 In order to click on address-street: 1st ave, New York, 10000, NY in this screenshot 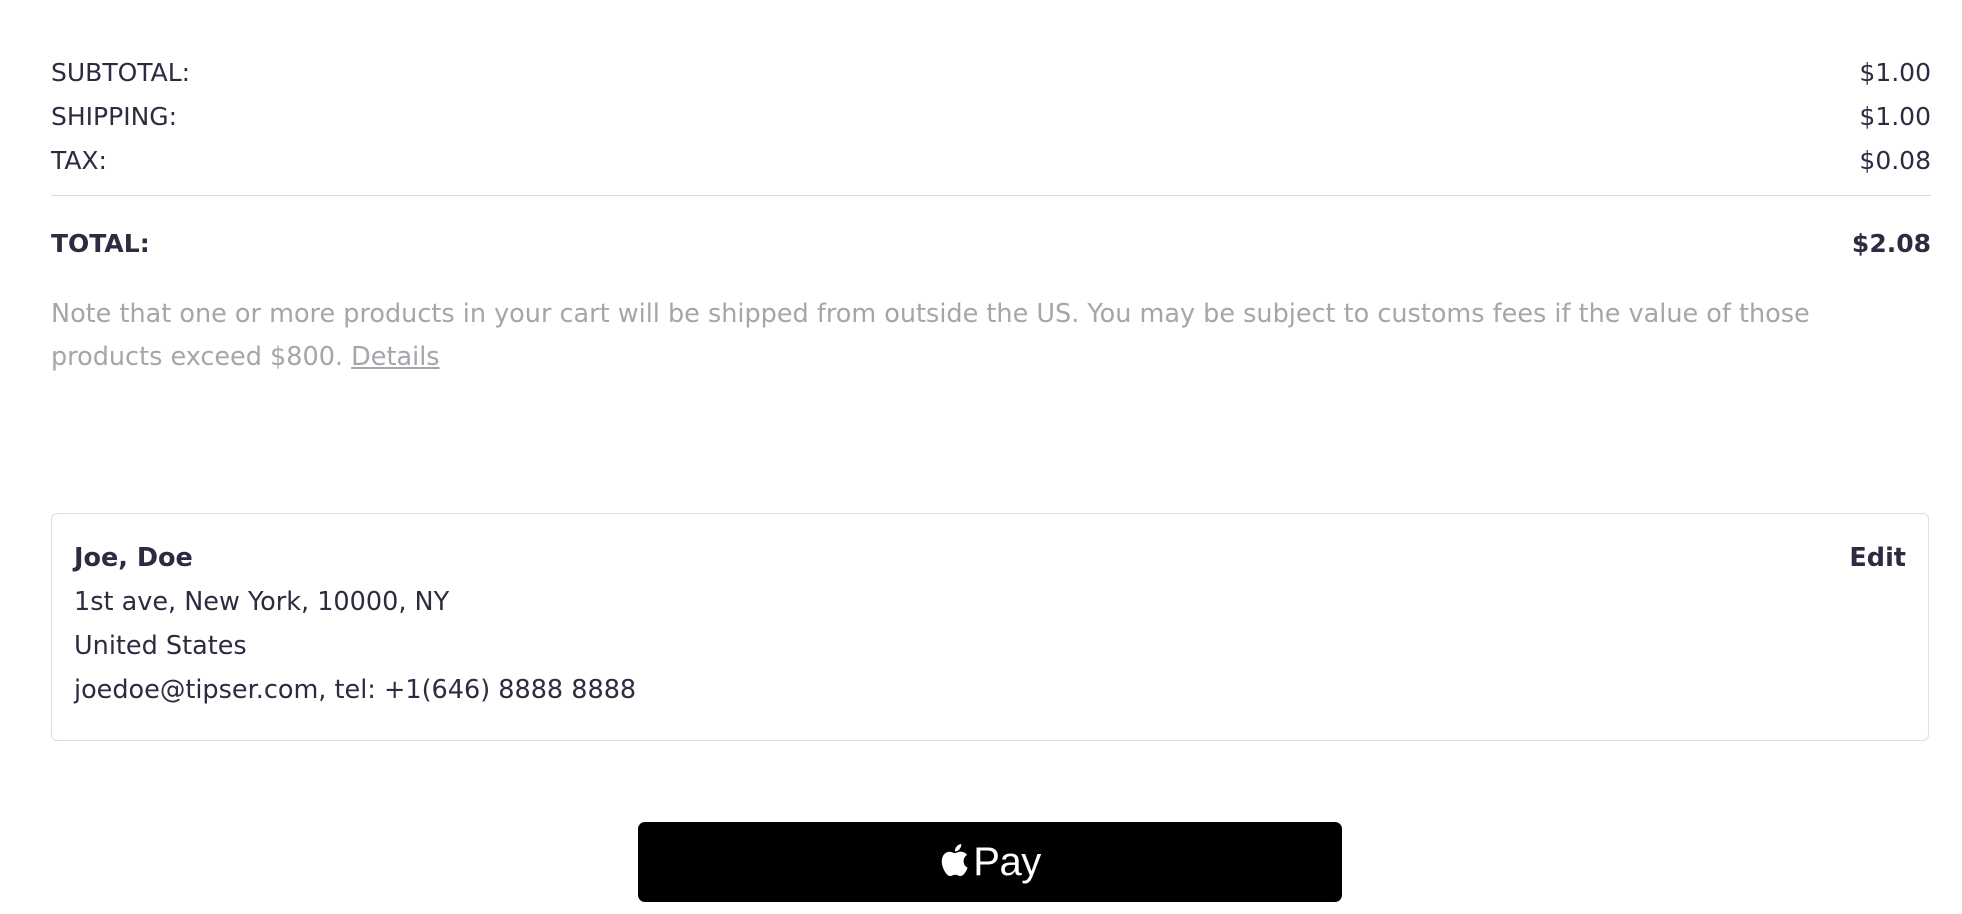, I will do `click(262, 602)`.